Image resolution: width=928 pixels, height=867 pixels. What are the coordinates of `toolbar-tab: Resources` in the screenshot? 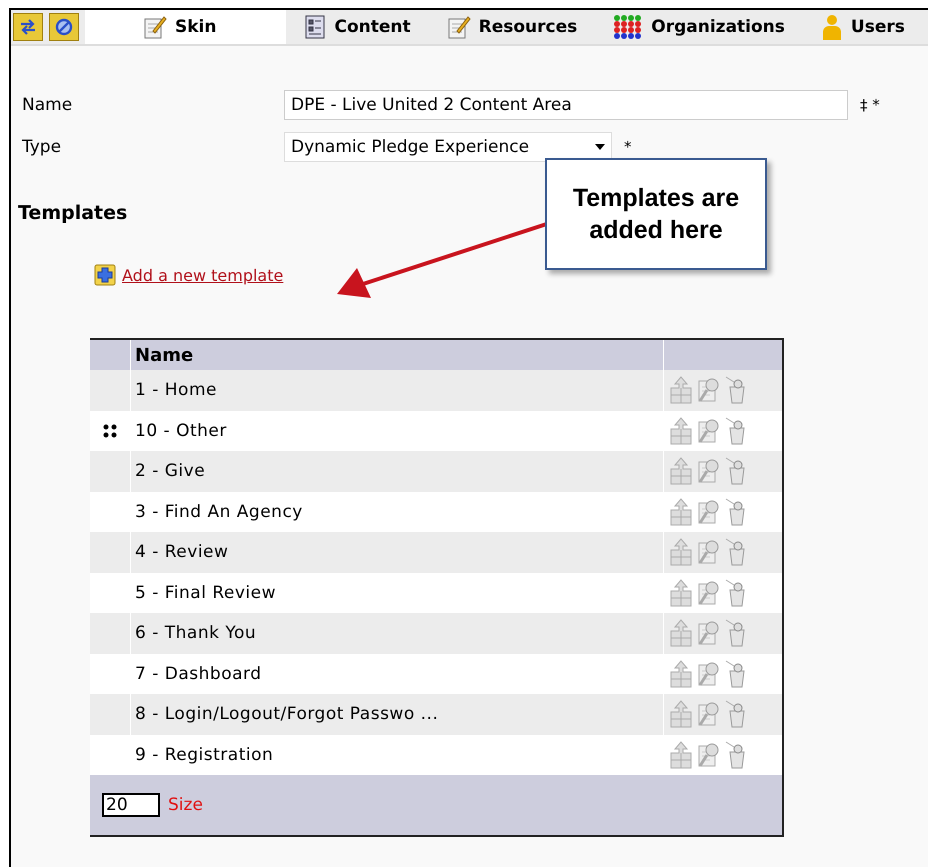 It's located at (512, 27).